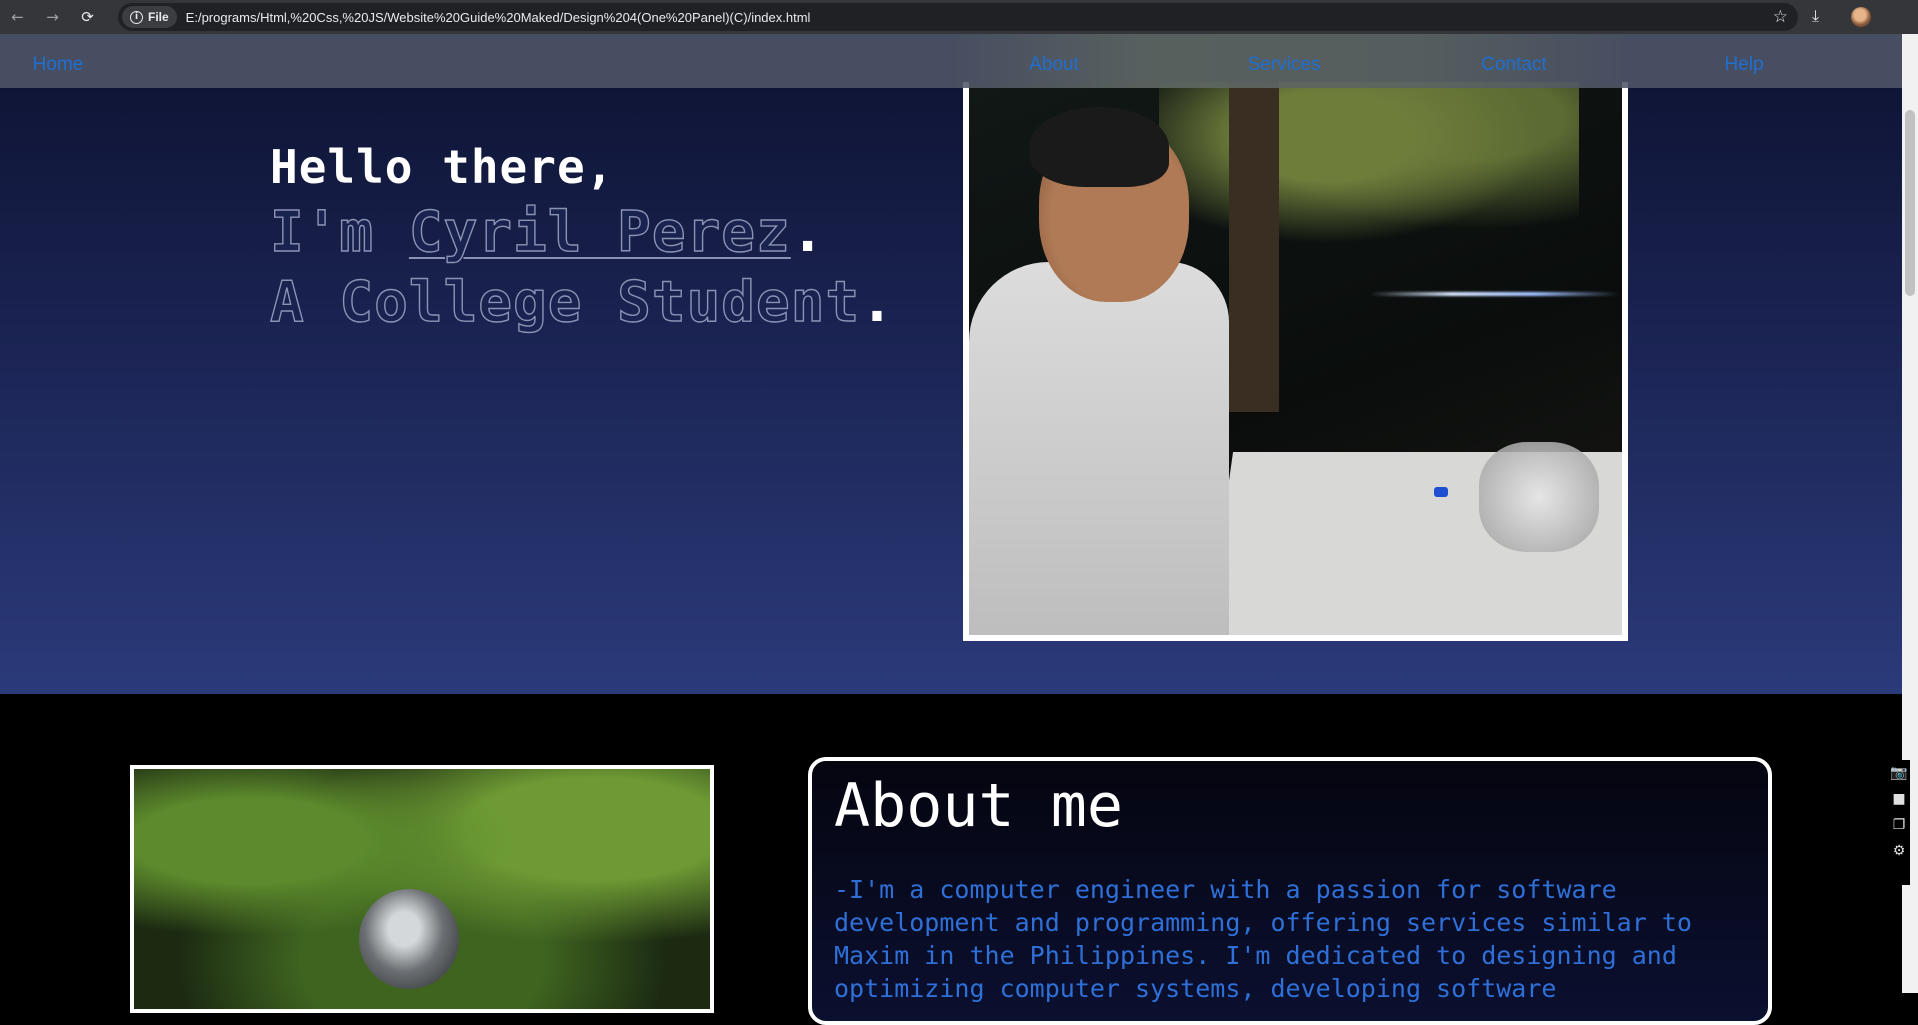 The image size is (1918, 1025). Describe the element at coordinates (1441, 492) in the screenshot. I see `photo-bottle-cap` at that location.